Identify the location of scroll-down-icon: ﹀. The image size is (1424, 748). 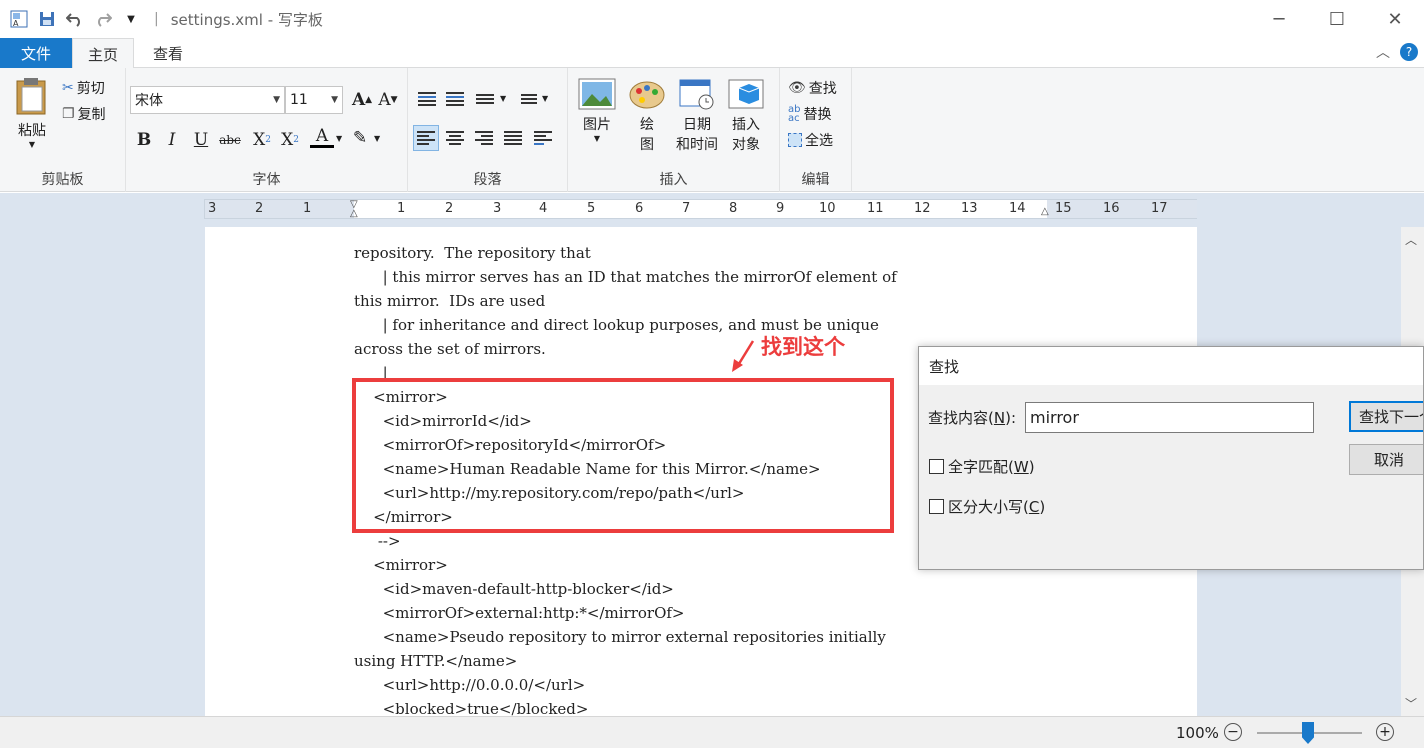
(1411, 703).